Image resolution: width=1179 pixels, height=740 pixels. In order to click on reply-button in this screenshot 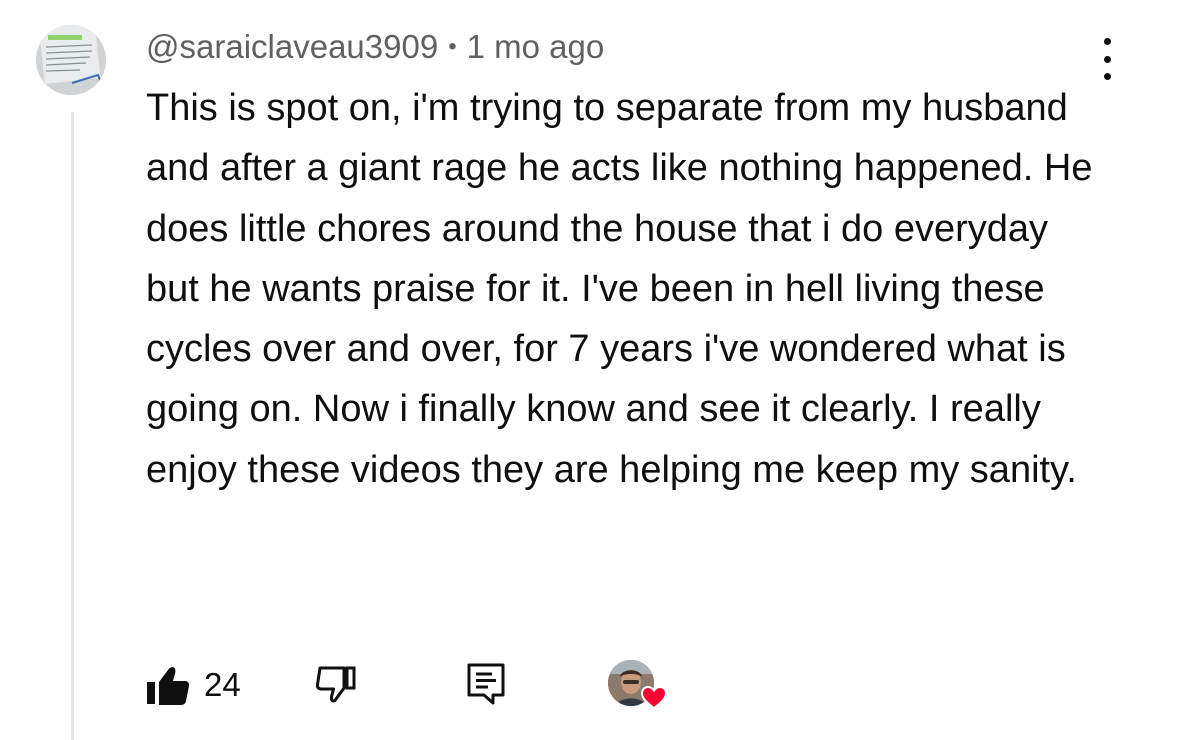, I will do `click(486, 686)`.